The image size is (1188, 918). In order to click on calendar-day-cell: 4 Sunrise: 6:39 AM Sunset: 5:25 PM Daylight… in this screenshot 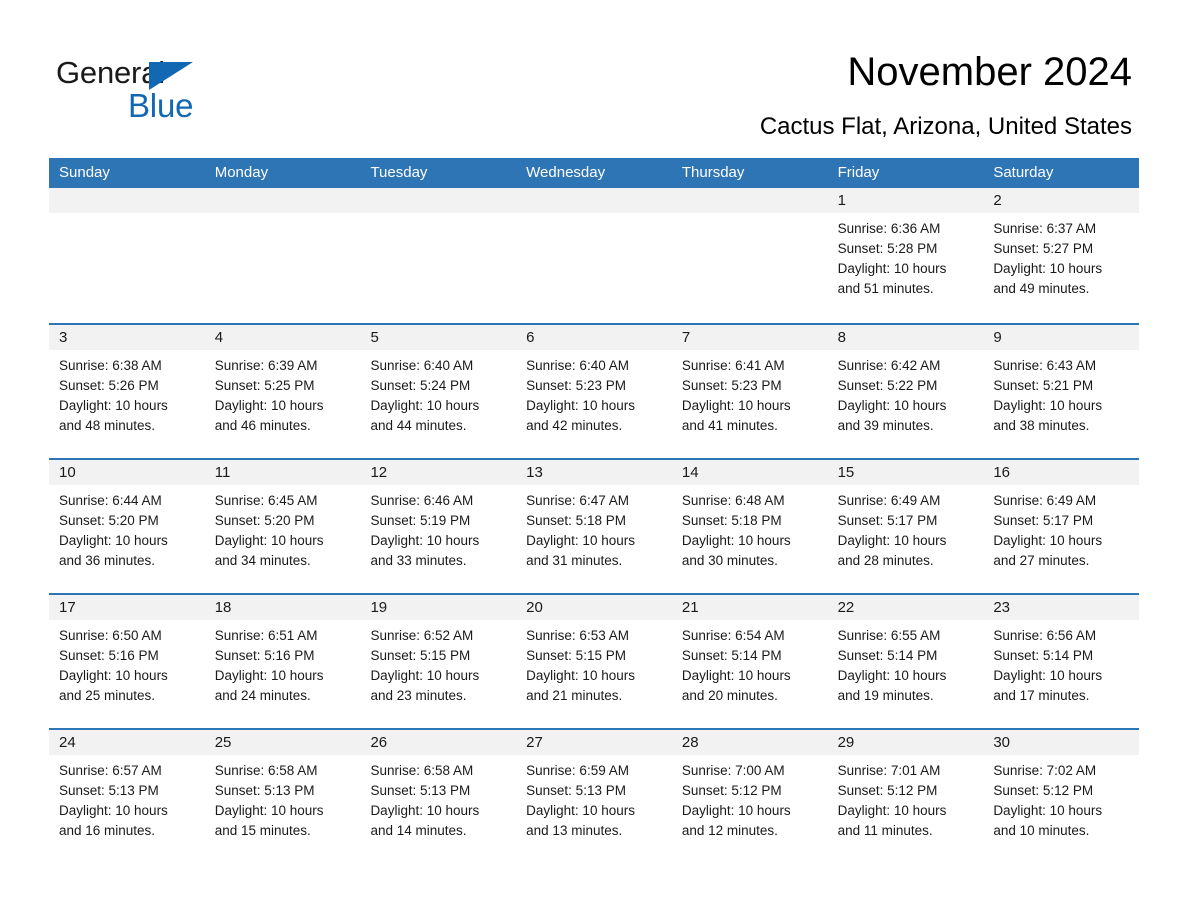, I will do `click(282, 391)`.